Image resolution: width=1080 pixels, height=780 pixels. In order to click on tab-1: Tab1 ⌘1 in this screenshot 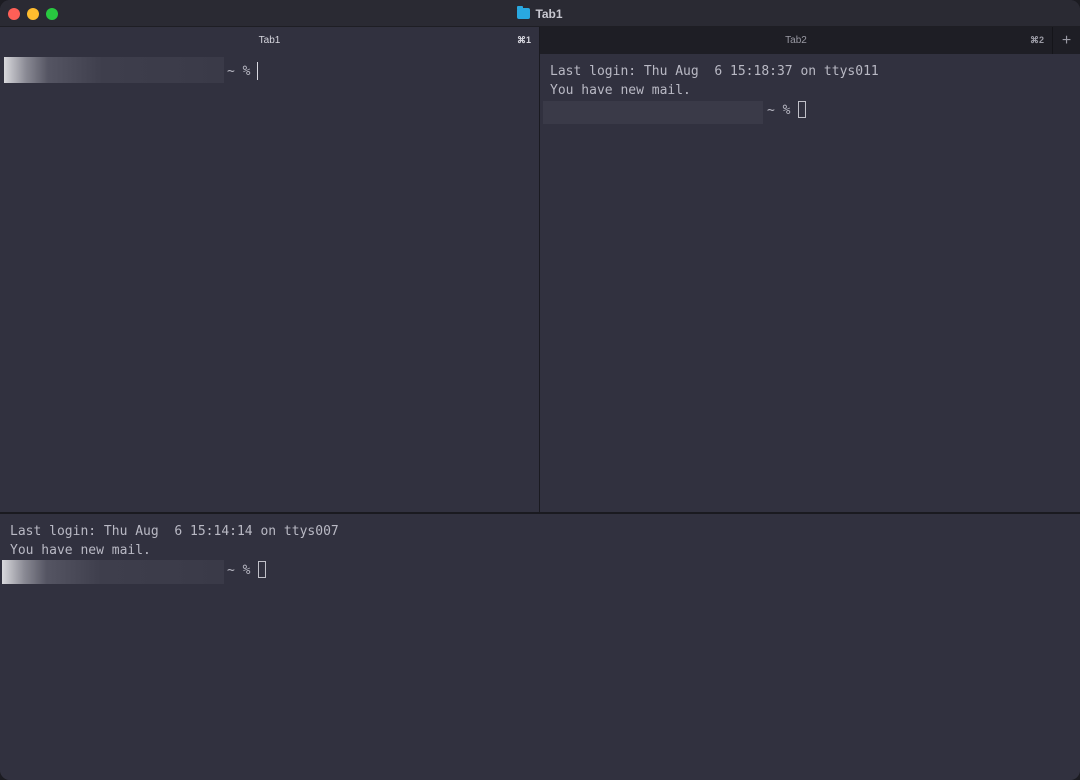, I will do `click(269, 40)`.